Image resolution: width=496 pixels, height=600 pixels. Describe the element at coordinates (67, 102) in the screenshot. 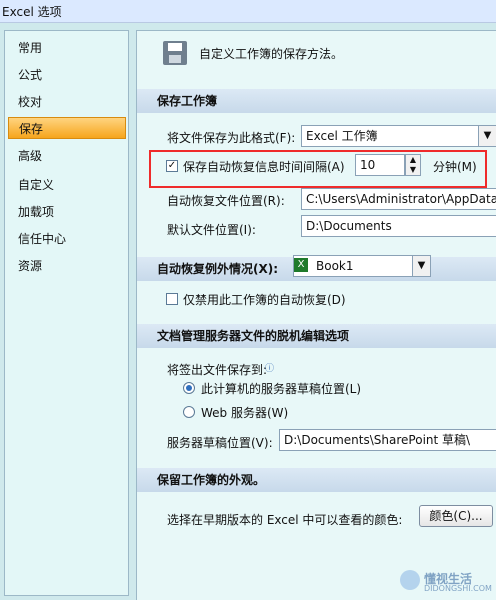

I see `sidebar-item-proofing: 校对` at that location.